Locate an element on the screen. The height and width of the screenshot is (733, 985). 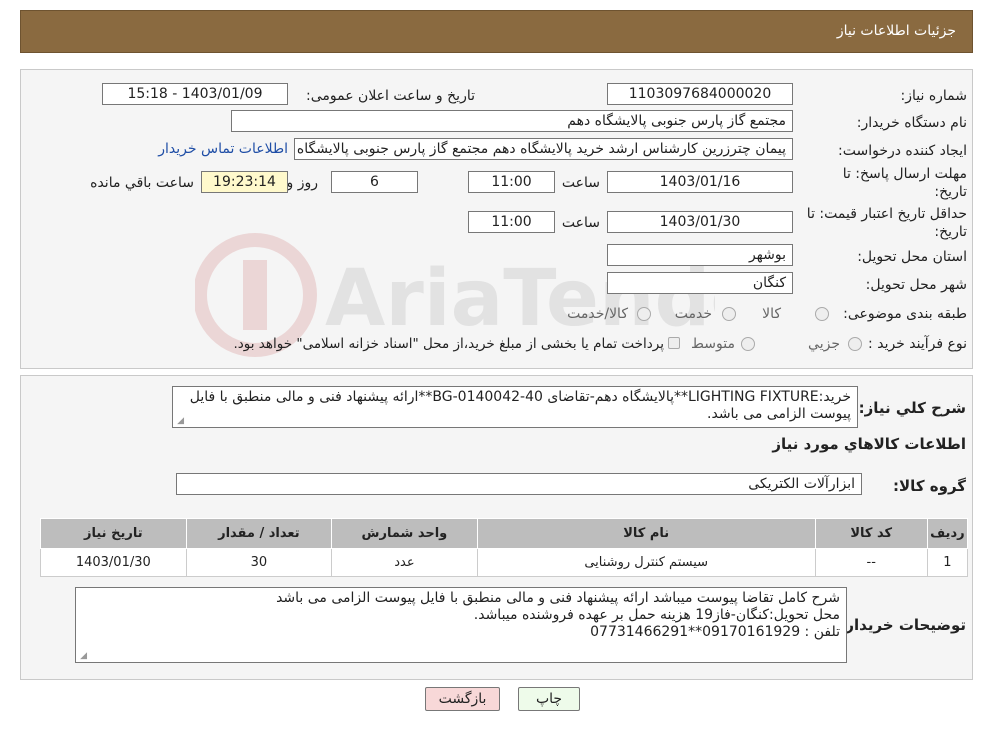
announce-date-label: تاریخ و ساعت اعلان عمومی: is located at coordinates (390, 96).